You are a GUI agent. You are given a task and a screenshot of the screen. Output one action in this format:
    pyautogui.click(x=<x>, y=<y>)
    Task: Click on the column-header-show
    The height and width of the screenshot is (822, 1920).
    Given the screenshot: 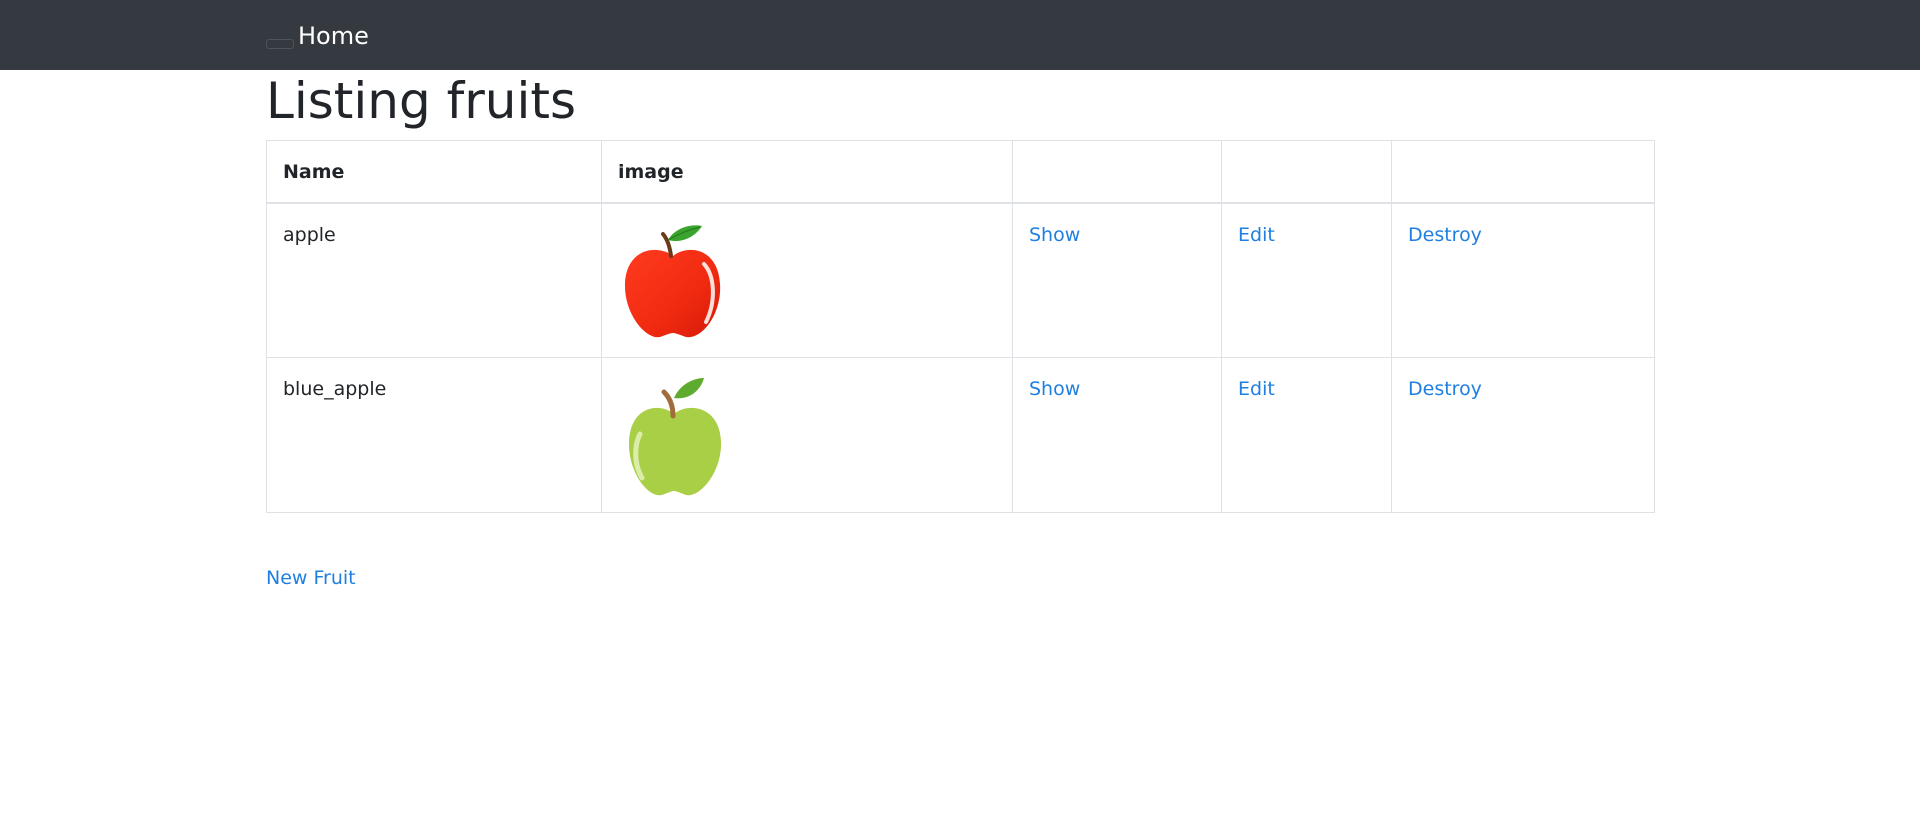 What is the action you would take?
    pyautogui.click(x=1117, y=172)
    